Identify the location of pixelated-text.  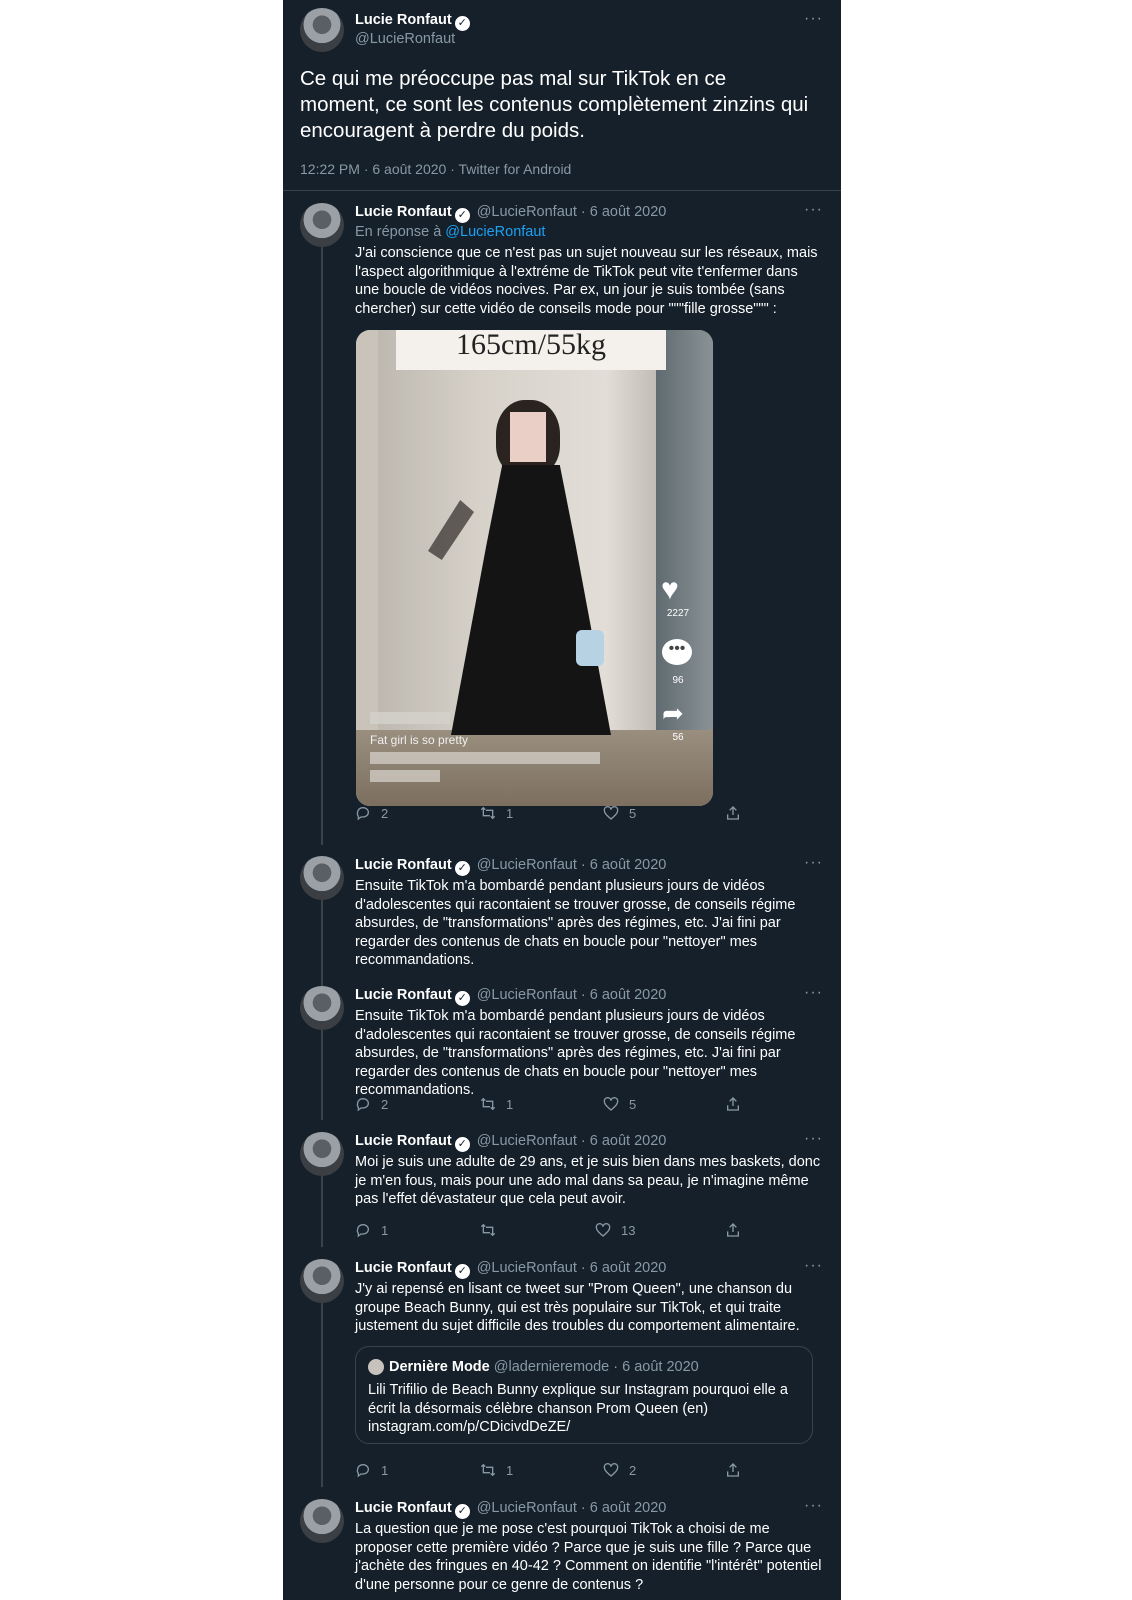
(485, 758).